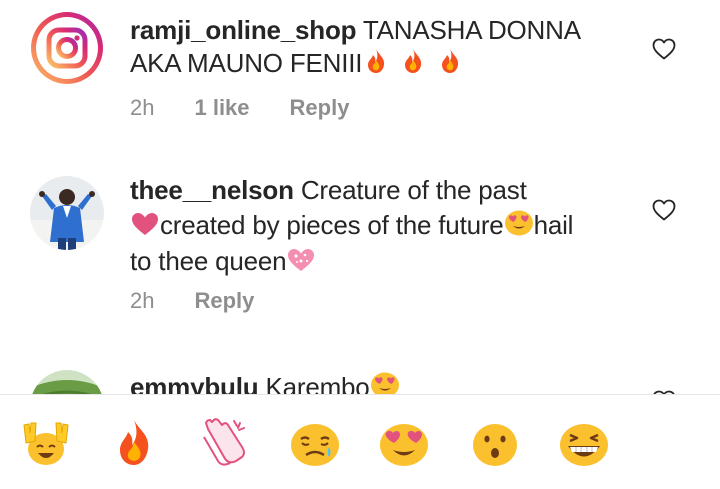  I want to click on sparkling-heart-icon, so click(301, 264).